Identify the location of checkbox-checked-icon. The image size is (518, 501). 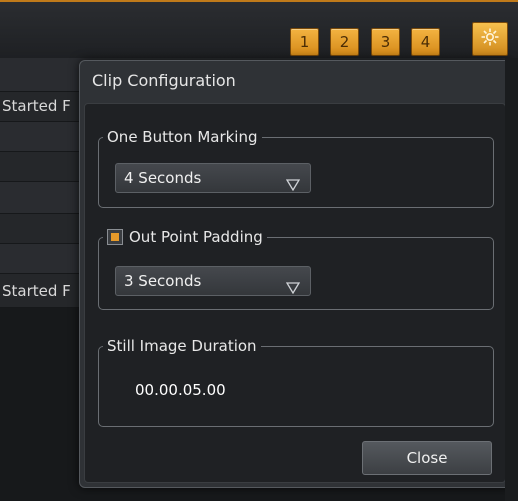
(115, 237).